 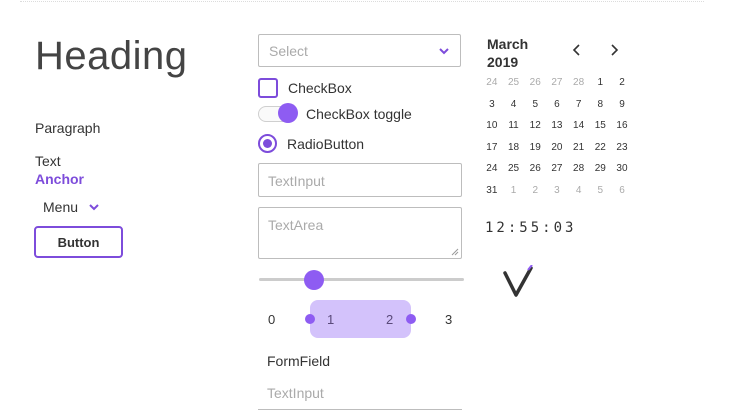 I want to click on slider-thumb, so click(x=314, y=280).